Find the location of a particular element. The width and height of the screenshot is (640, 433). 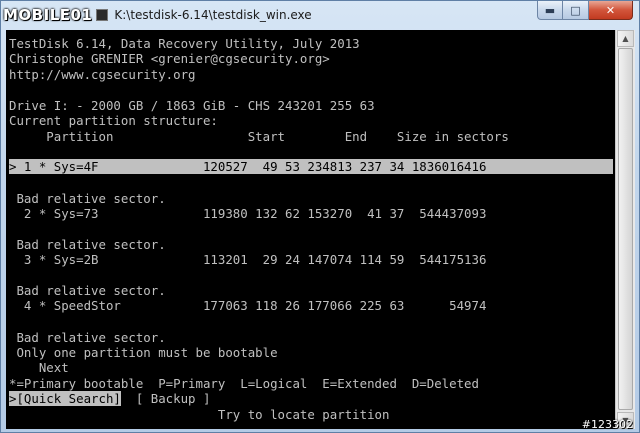

action-menu: >[Quick Search] [ Backup ] is located at coordinates (109, 398).